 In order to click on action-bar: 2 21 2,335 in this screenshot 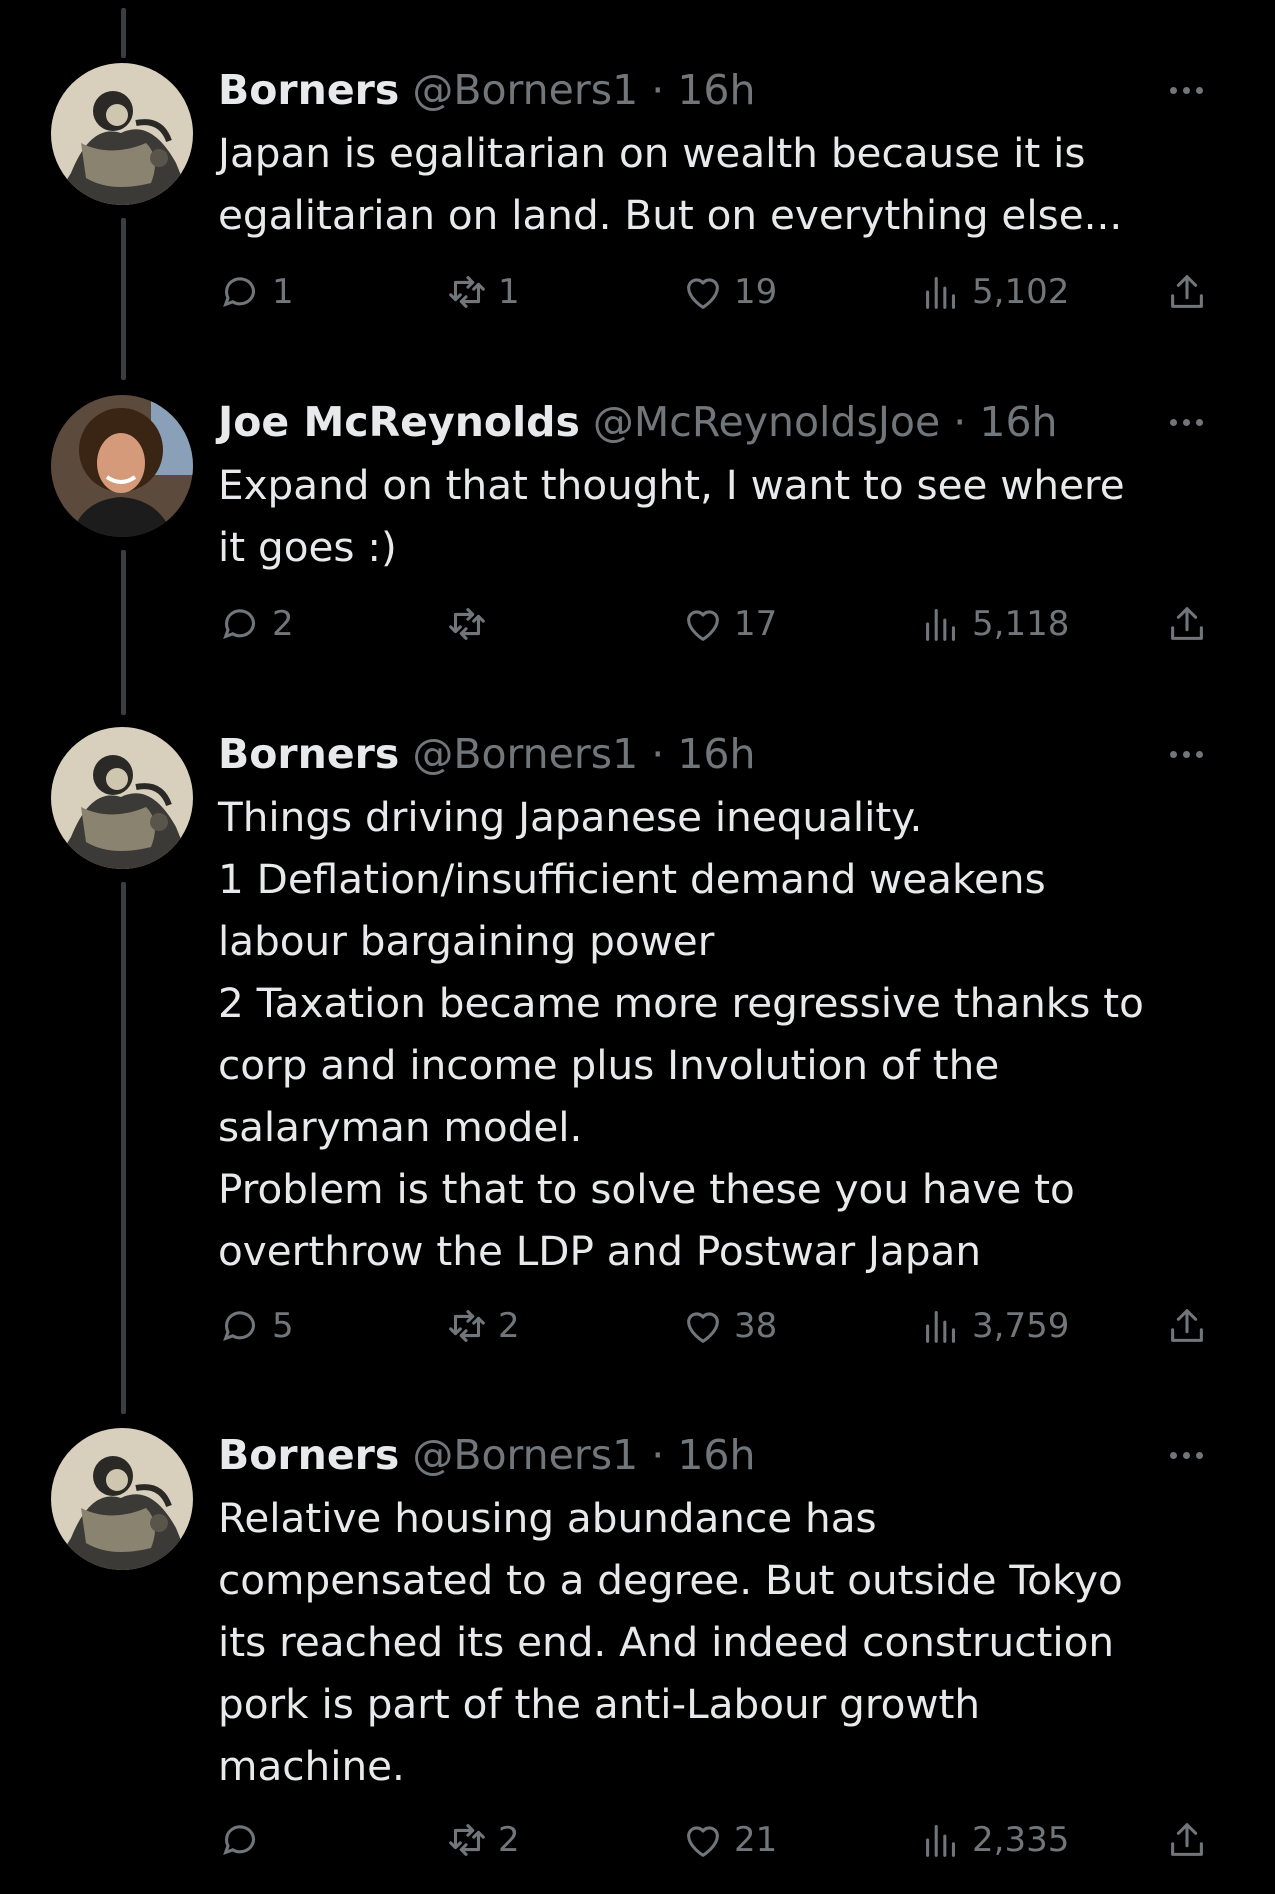, I will do `click(718, 1840)`.